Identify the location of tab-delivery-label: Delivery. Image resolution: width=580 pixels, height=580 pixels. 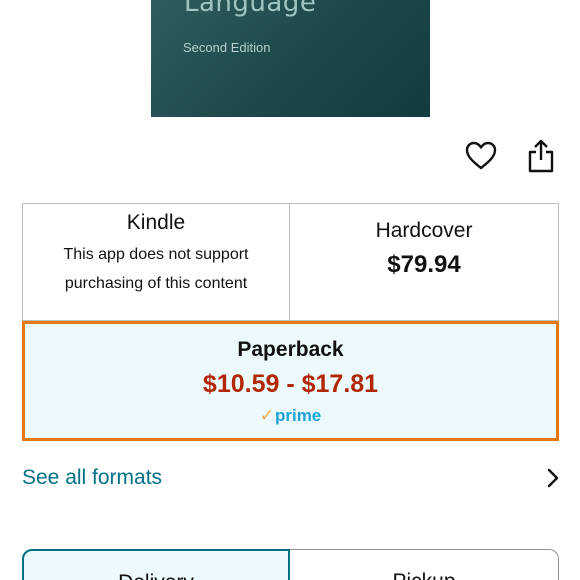
(156, 575).